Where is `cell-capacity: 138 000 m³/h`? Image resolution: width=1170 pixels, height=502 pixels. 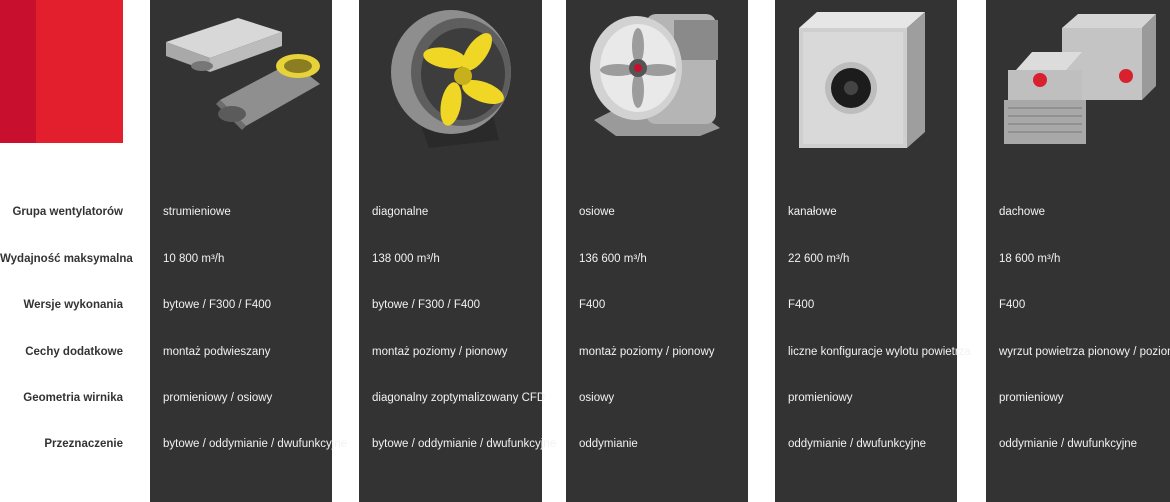
cell-capacity: 138 000 m³/h is located at coordinates (406, 259).